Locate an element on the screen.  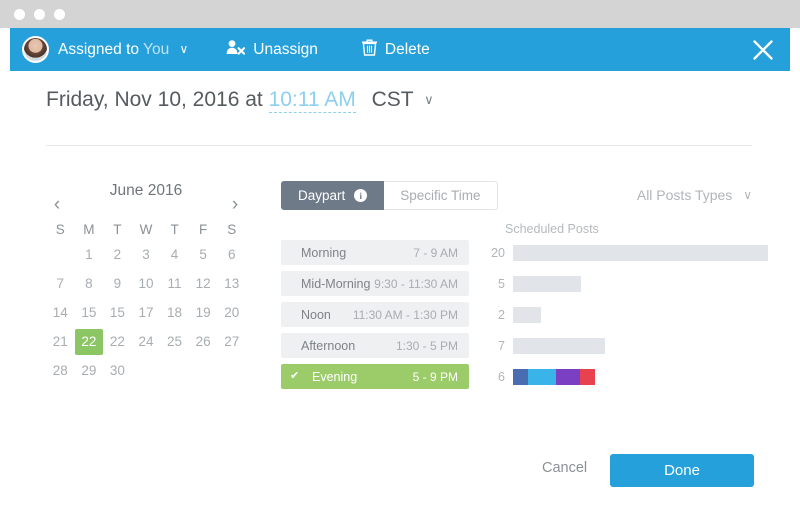
calendar-day: 29 is located at coordinates (89, 371).